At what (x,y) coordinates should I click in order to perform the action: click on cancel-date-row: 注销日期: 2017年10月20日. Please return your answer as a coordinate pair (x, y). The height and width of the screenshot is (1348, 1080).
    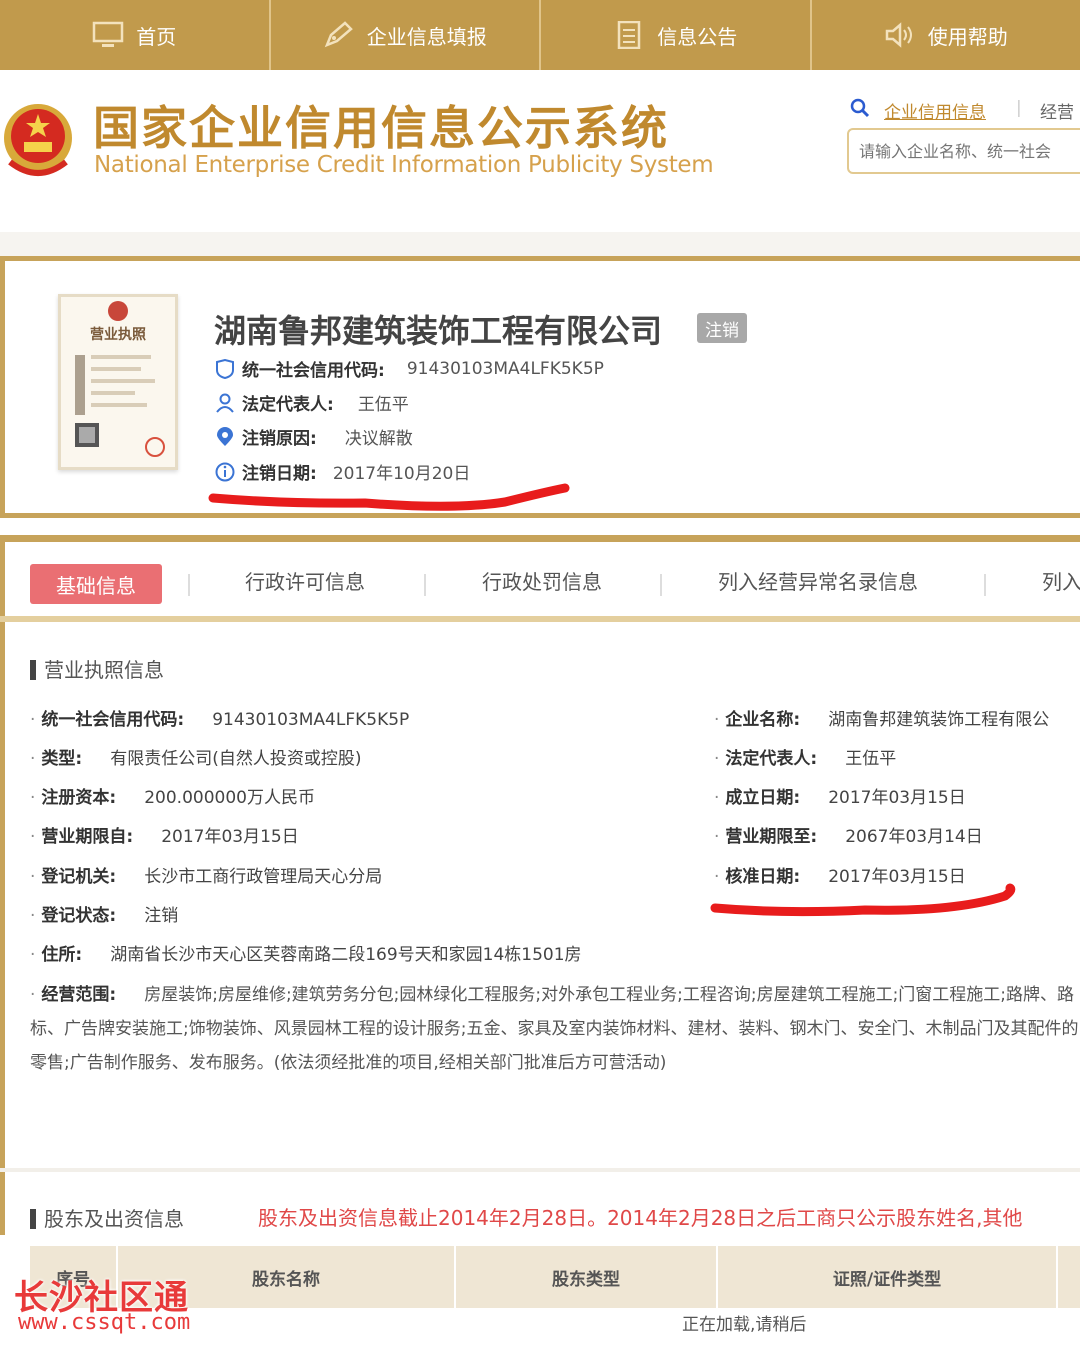
    Looking at the image, I should click on (342, 471).